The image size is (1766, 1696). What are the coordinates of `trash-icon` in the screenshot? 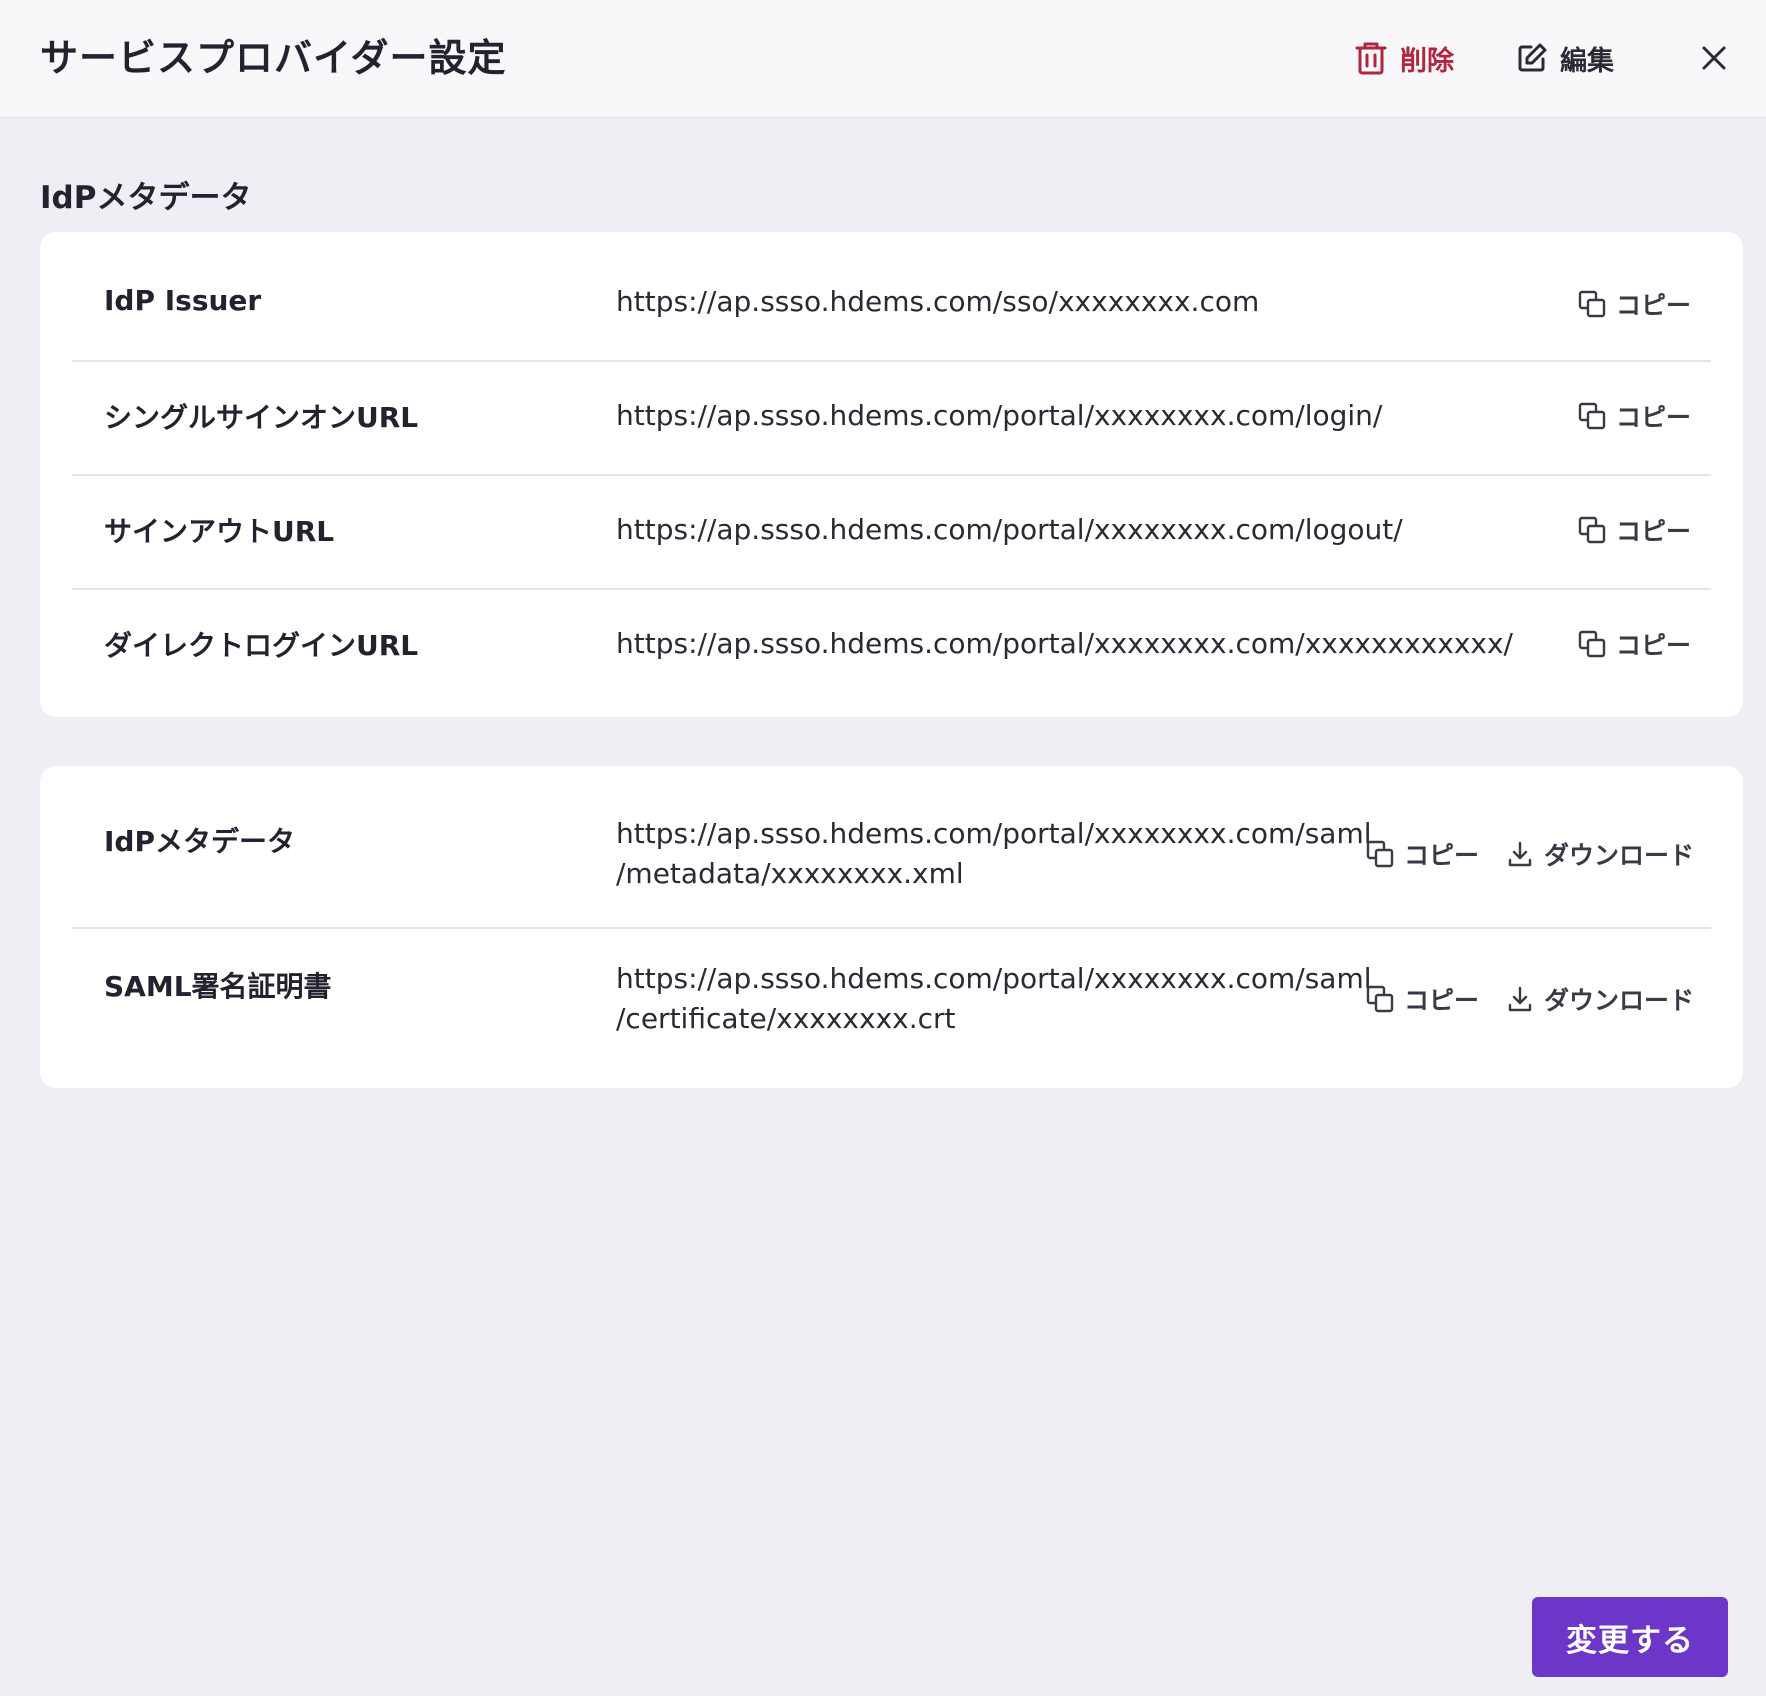 It's located at (1371, 58).